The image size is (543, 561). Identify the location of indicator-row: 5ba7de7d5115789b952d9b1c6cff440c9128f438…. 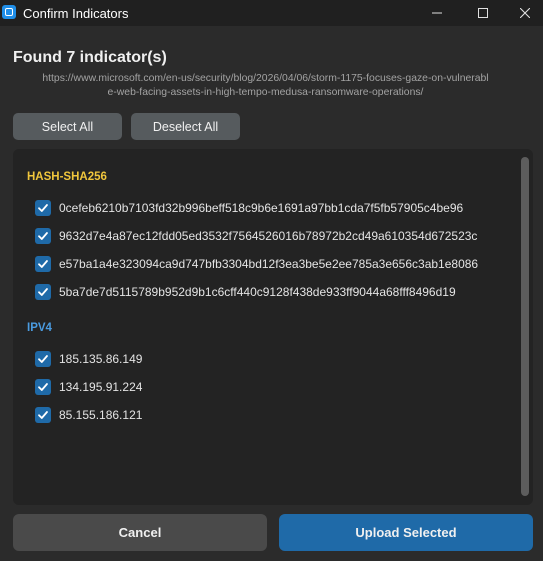
(245, 292).